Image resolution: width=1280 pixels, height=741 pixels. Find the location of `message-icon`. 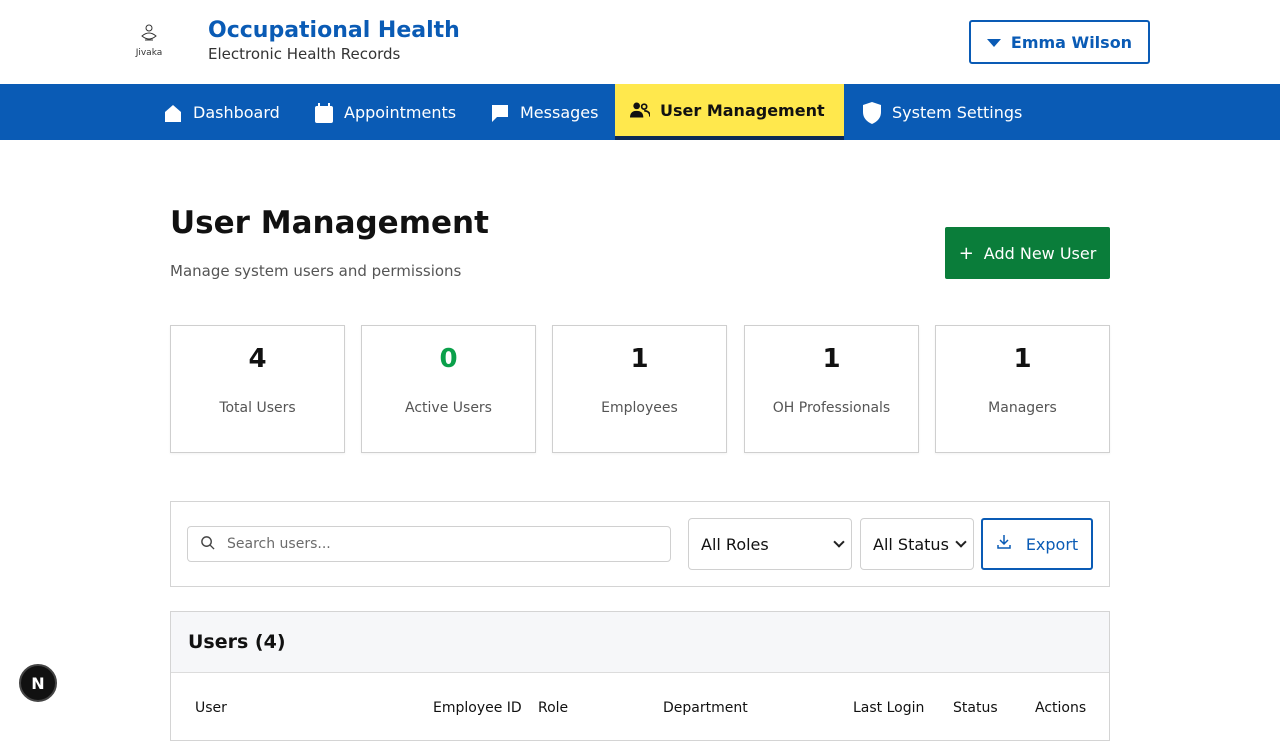

message-icon is located at coordinates (500, 112).